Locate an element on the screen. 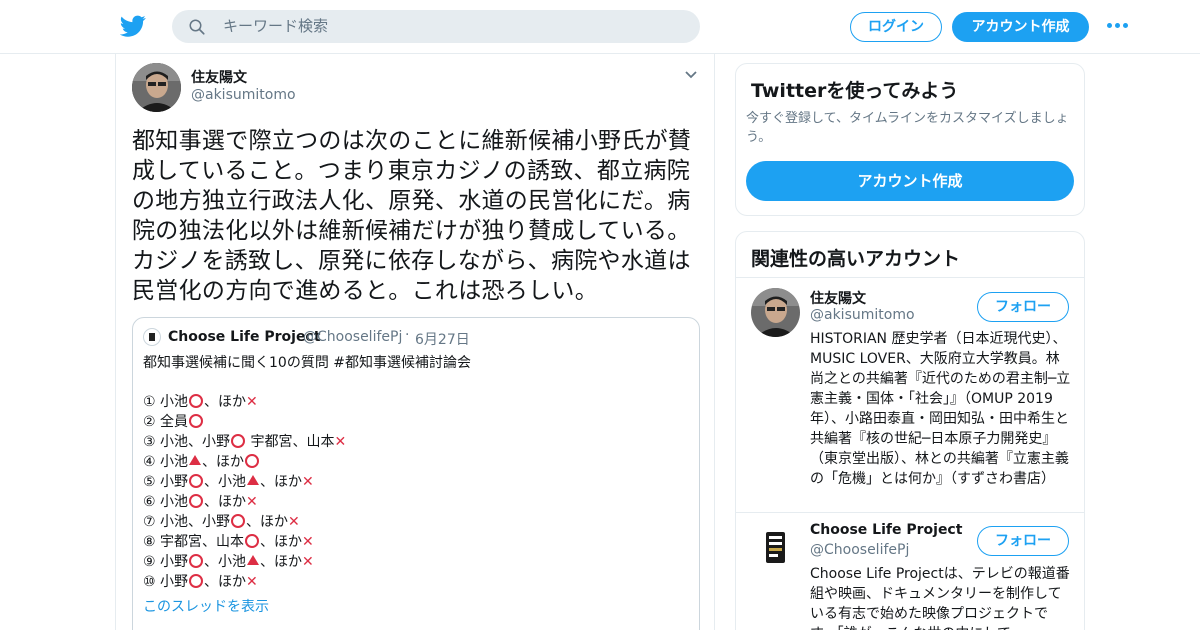 The image size is (1200, 630). question-item-text: ② 全員 is located at coordinates (166, 422).